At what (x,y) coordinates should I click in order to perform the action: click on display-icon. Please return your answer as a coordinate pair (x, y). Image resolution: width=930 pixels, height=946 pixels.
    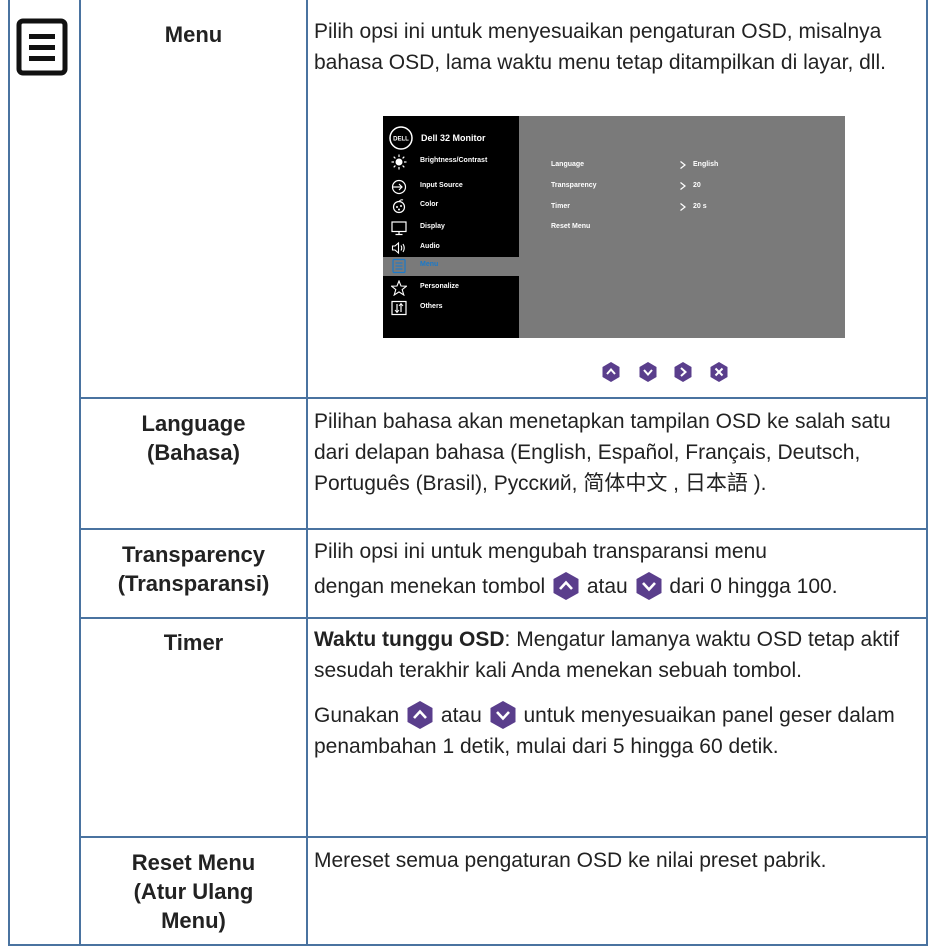
    Looking at the image, I should click on (399, 228).